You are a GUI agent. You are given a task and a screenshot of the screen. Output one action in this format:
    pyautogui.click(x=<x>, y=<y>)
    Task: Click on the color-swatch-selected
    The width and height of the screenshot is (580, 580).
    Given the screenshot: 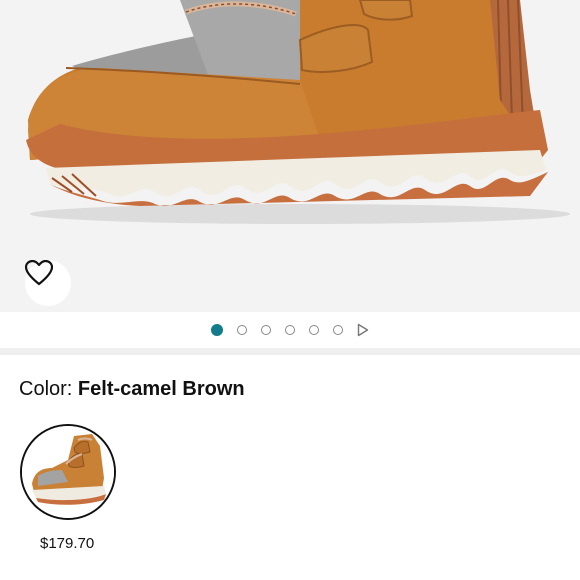 What is the action you would take?
    pyautogui.click(x=68, y=472)
    